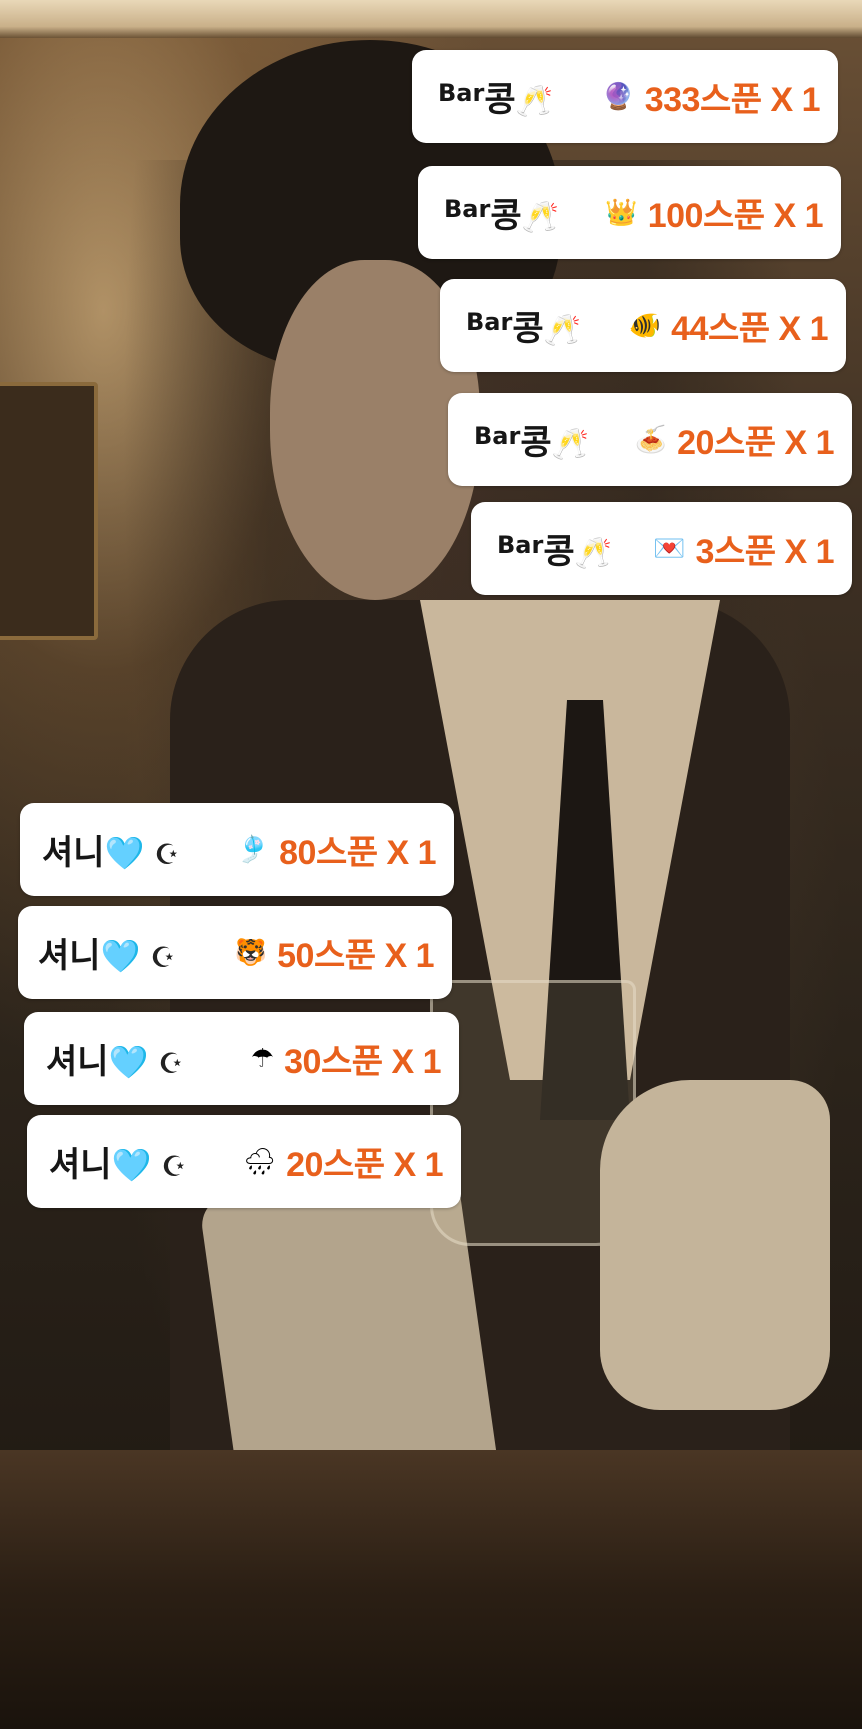  I want to click on wall-sign, so click(49, 511).